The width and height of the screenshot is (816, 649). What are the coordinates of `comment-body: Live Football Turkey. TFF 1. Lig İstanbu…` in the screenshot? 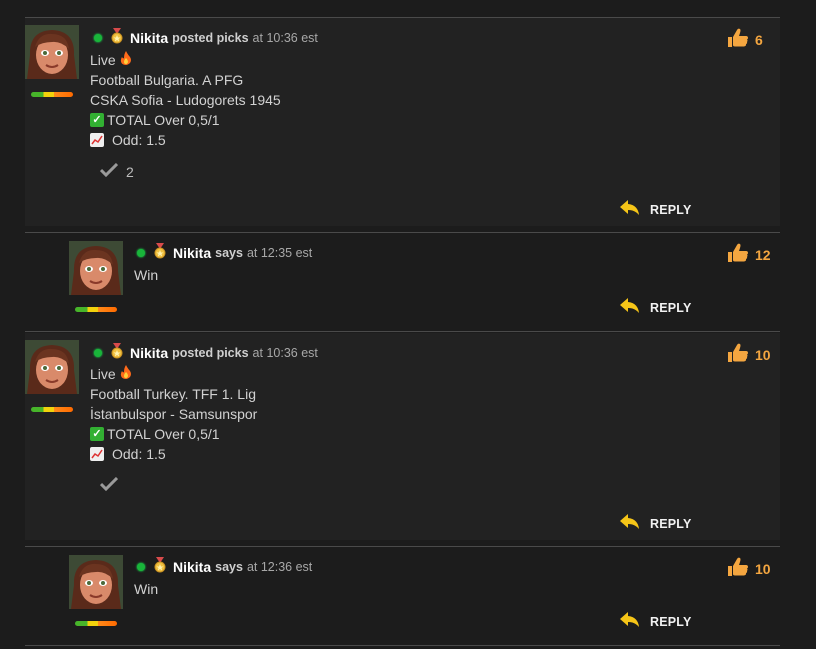 It's located at (173, 414).